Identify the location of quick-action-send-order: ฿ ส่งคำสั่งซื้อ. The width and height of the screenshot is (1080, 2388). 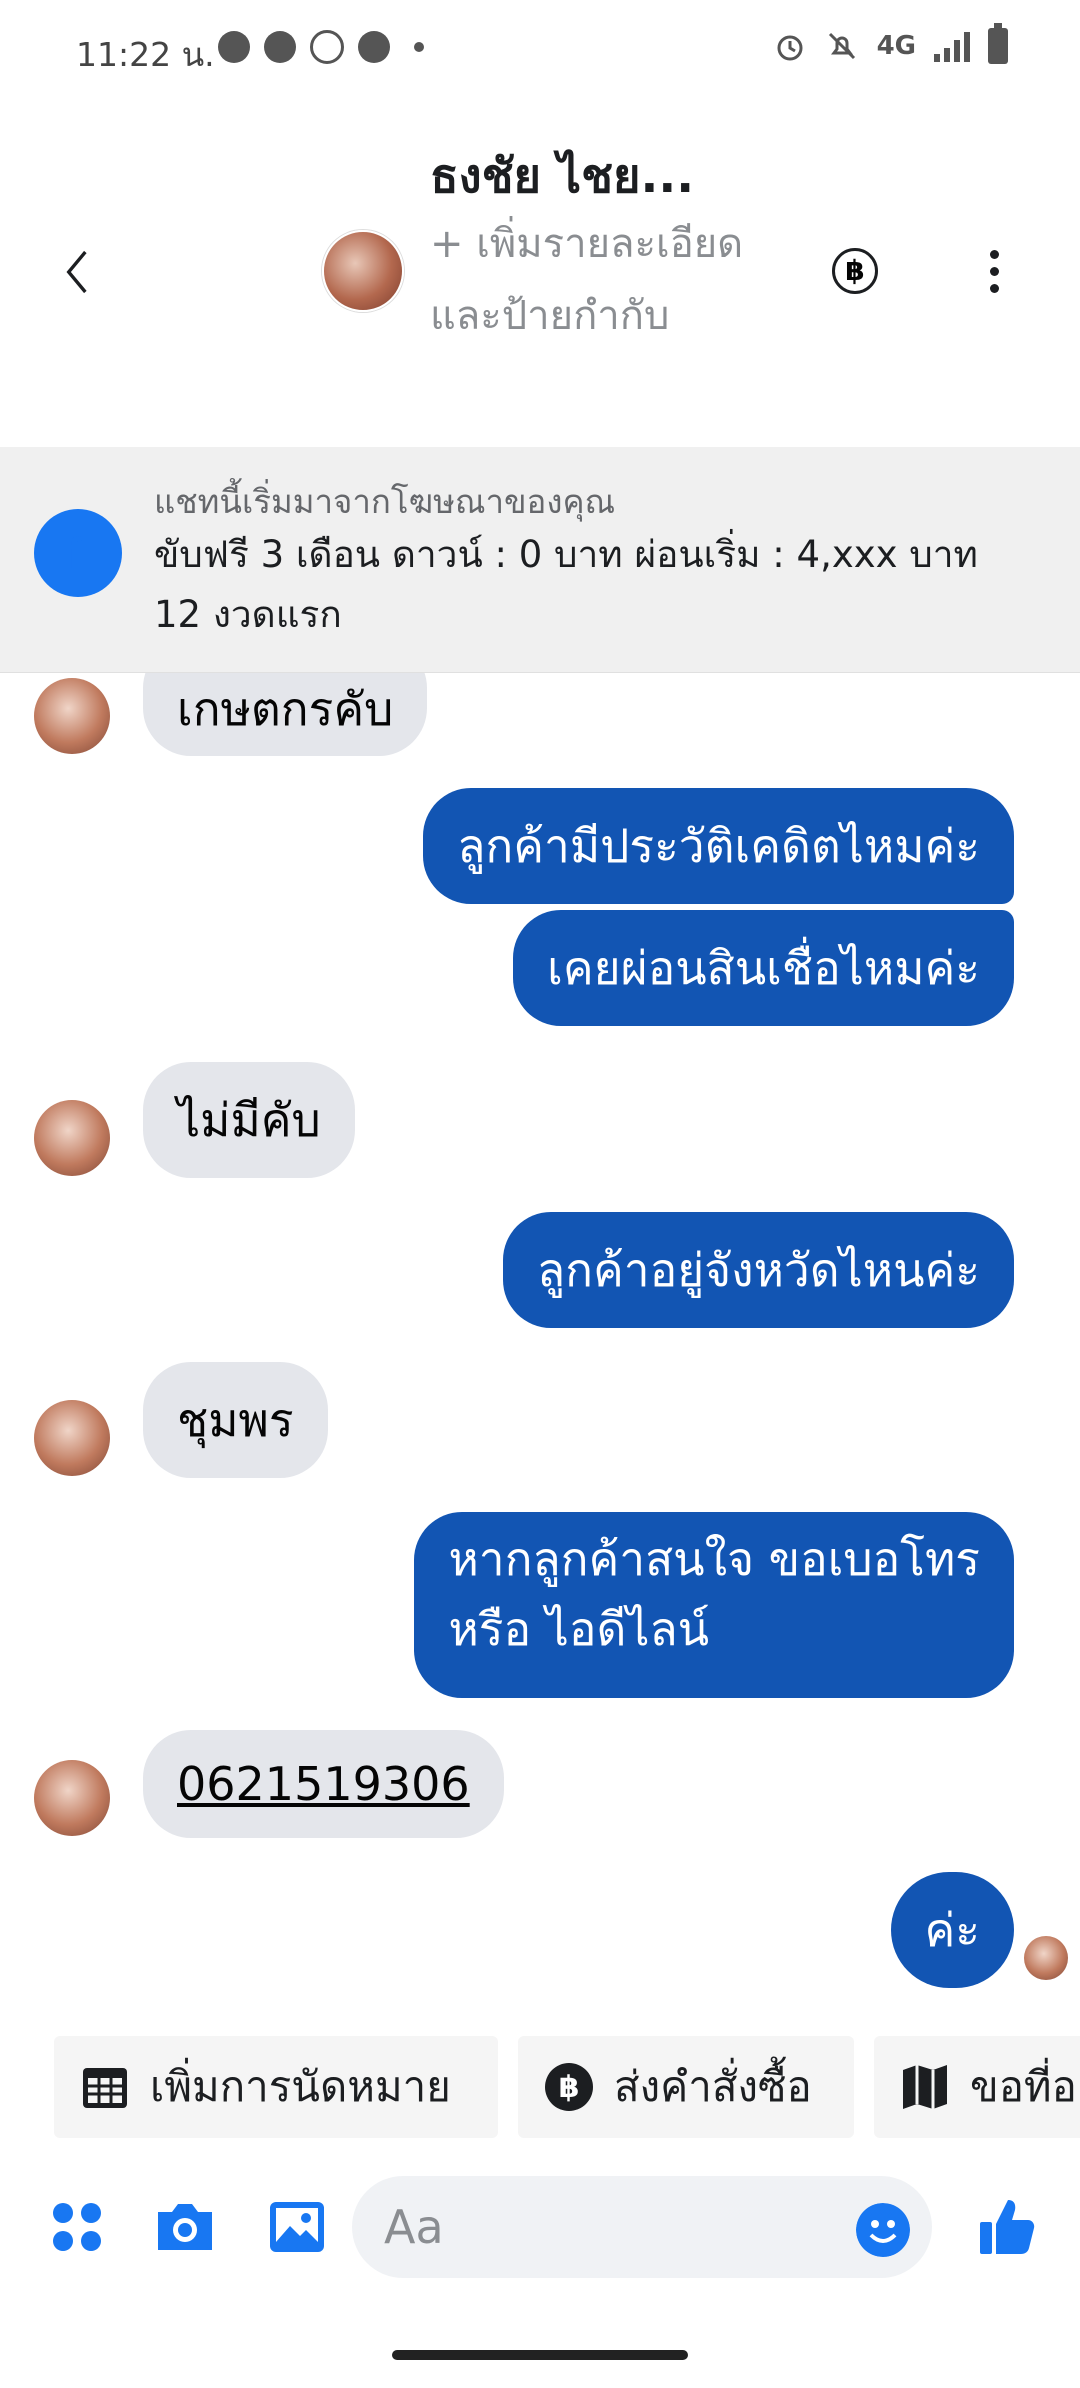
(686, 2087).